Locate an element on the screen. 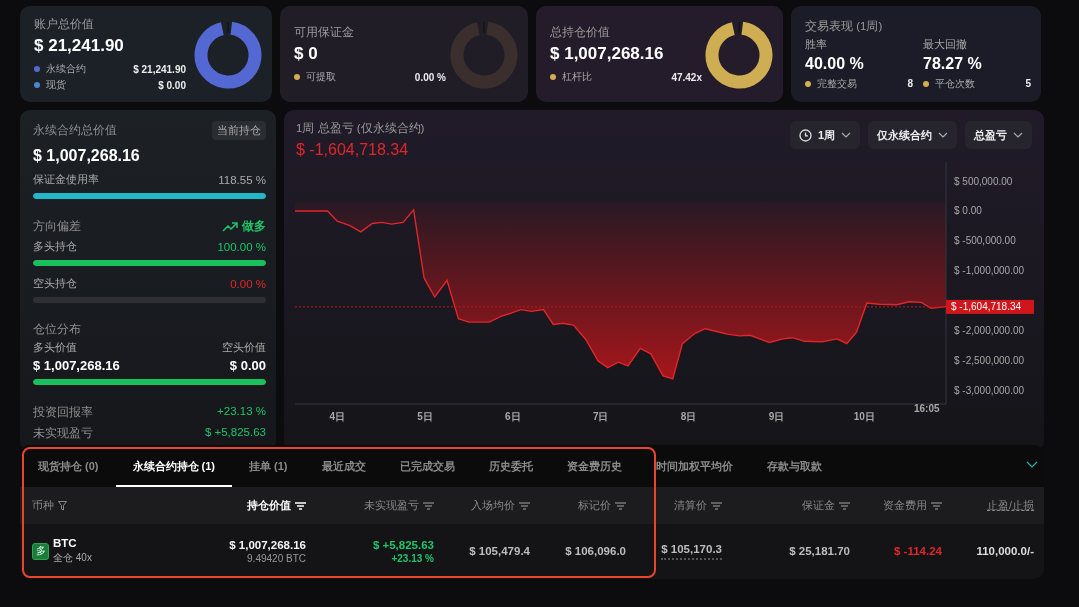 The height and width of the screenshot is (607, 1079). metric-reading: 118.55 % is located at coordinates (242, 180).